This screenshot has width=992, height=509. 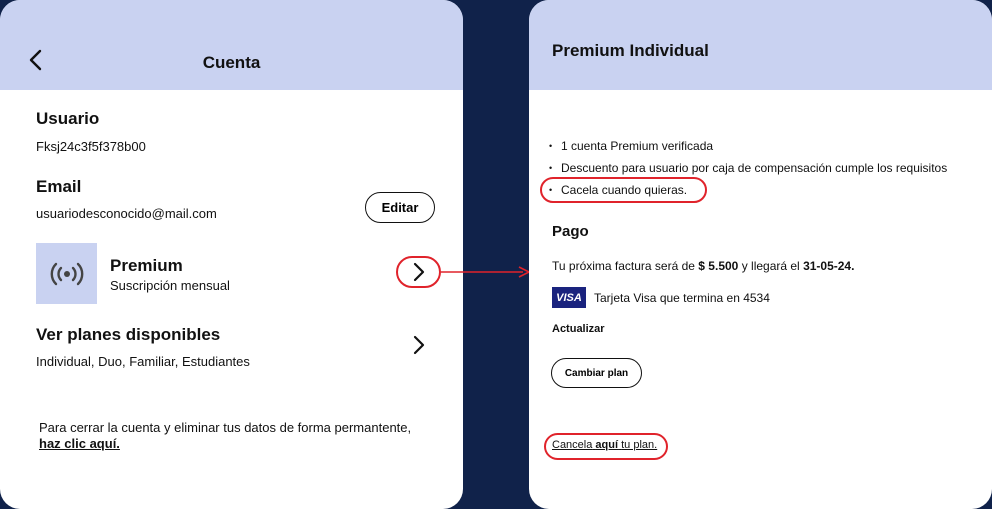 I want to click on page-title: Cuenta, so click(x=231, y=62).